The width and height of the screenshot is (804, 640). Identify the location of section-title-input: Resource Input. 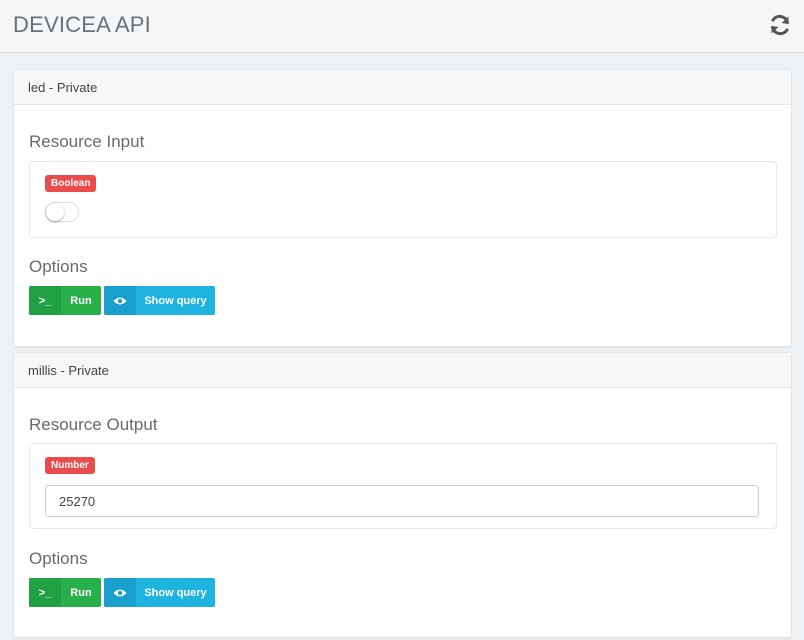
(87, 141).